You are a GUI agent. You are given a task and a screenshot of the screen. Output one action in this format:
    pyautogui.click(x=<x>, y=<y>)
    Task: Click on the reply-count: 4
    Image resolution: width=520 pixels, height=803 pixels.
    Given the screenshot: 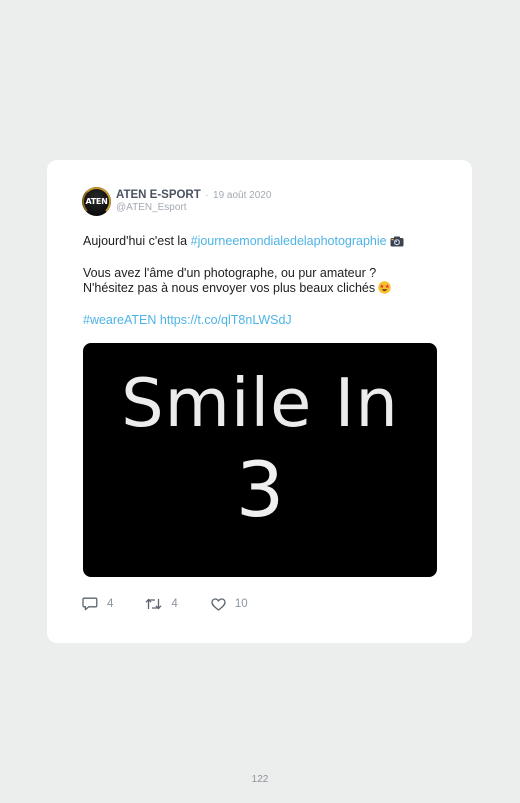 What is the action you would take?
    pyautogui.click(x=110, y=604)
    